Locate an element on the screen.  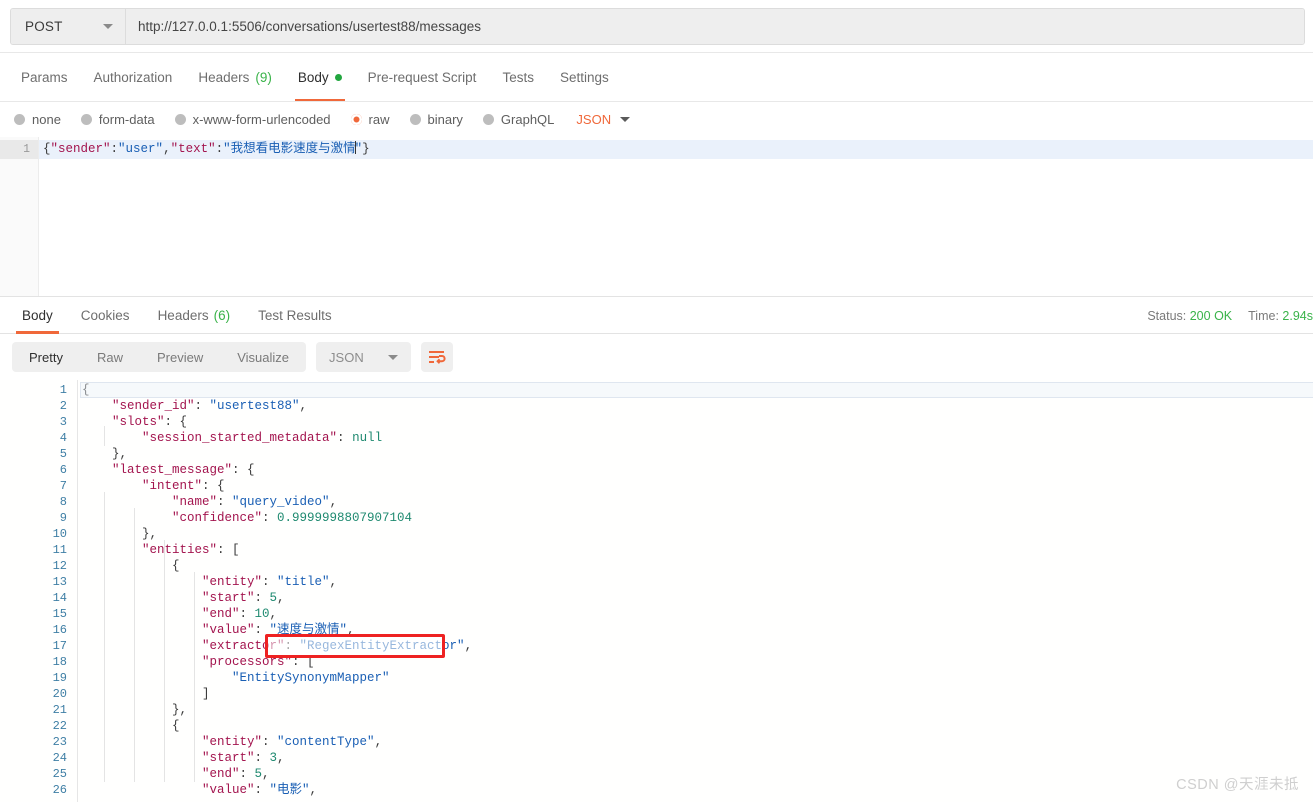
response-code-line: "start": 3, is located at coordinates (695, 758).